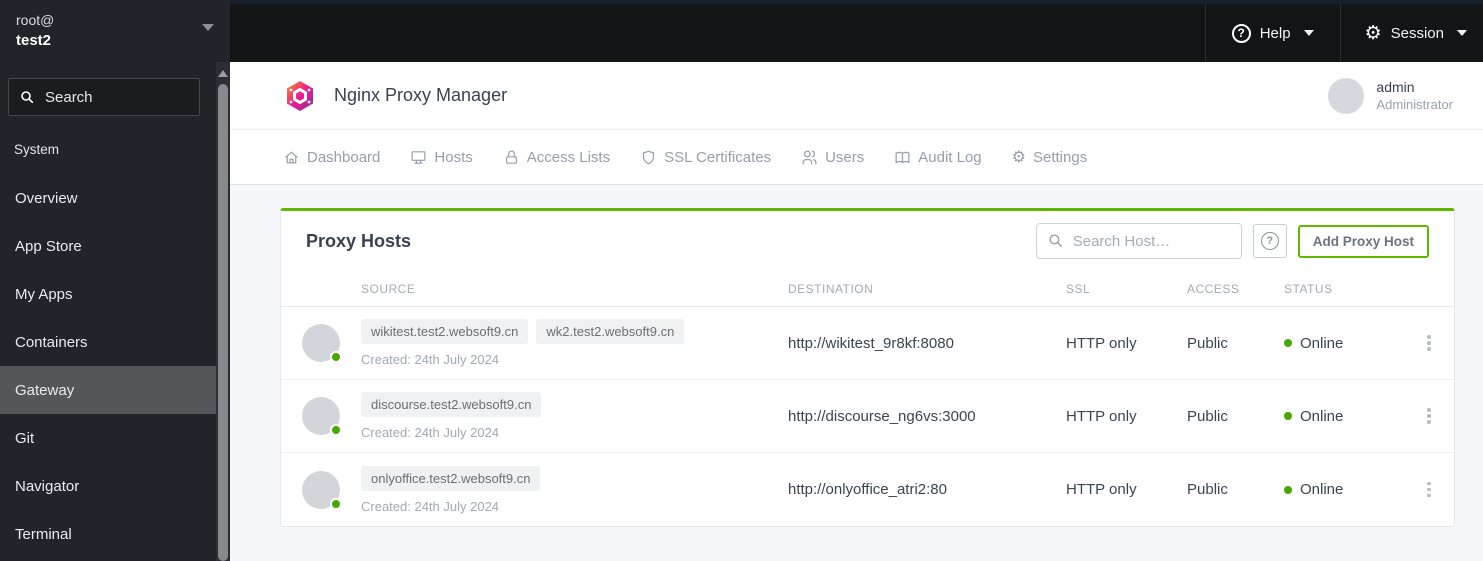 The width and height of the screenshot is (1483, 561). Describe the element at coordinates (882, 416) in the screenshot. I see `destination-url: http://discourse_ng6vs:3000` at that location.